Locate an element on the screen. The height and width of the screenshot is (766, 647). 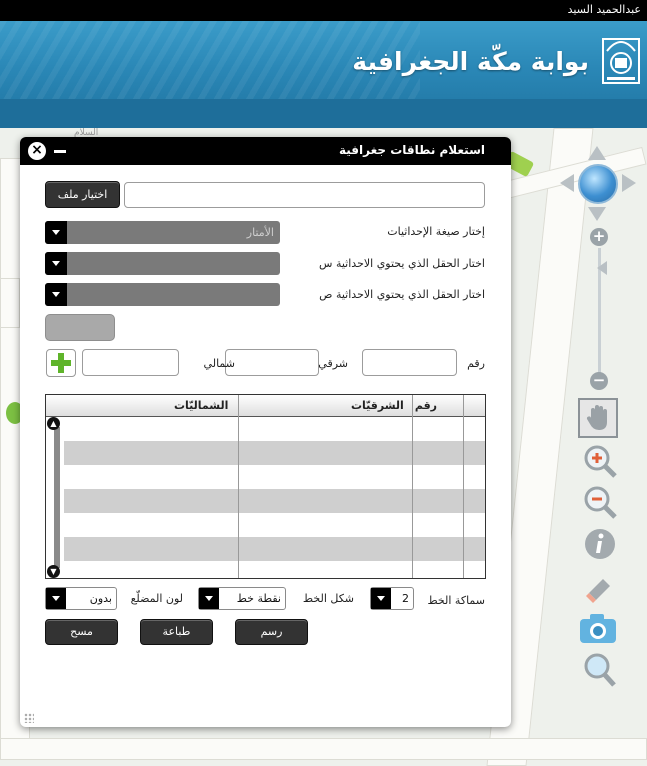
scrollbar-track is located at coordinates (57, 497).